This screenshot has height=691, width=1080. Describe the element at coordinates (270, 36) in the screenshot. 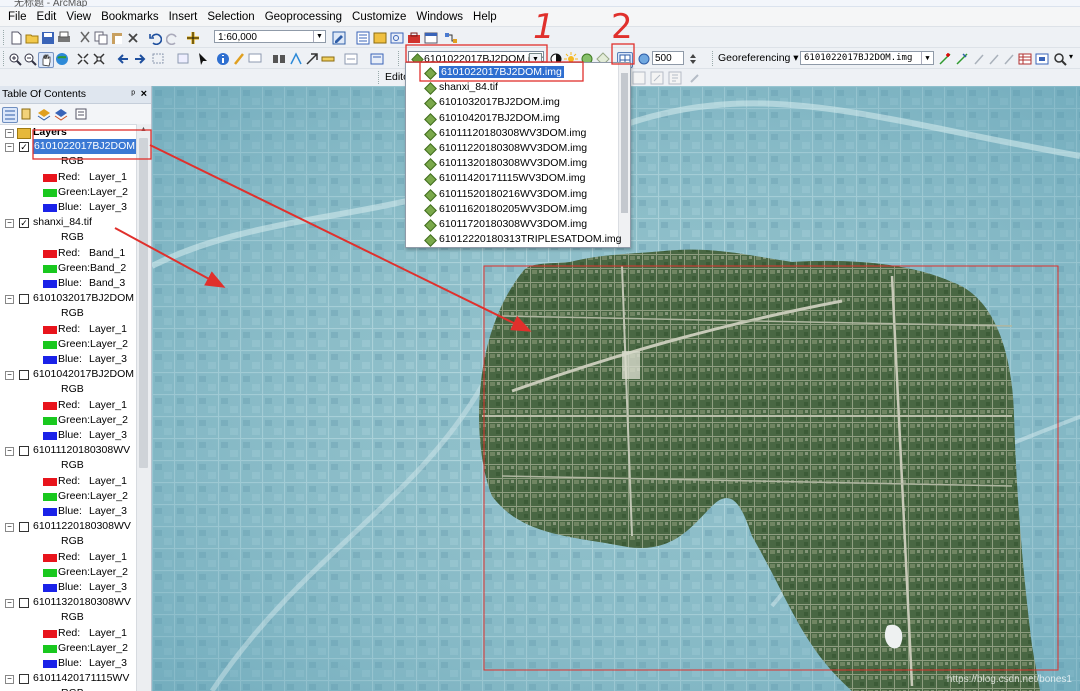

I see `map-scale-input: 1:60,000 ▼` at that location.